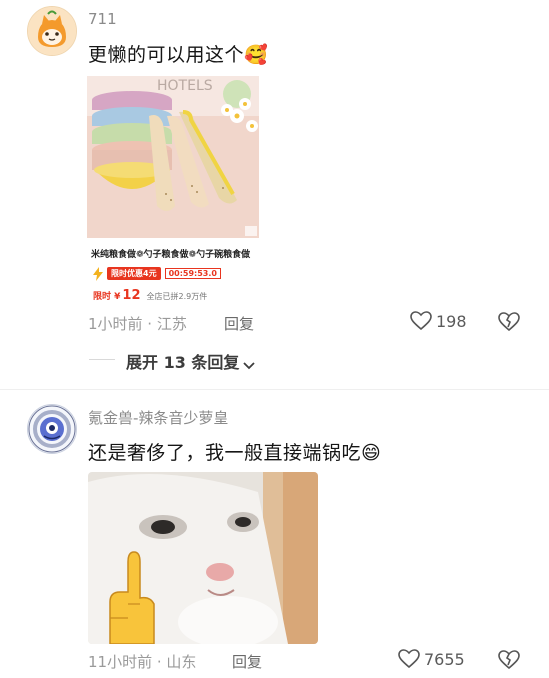 This screenshot has width=549, height=678. Describe the element at coordinates (249, 363) in the screenshot. I see `chevron-down-icon` at that location.